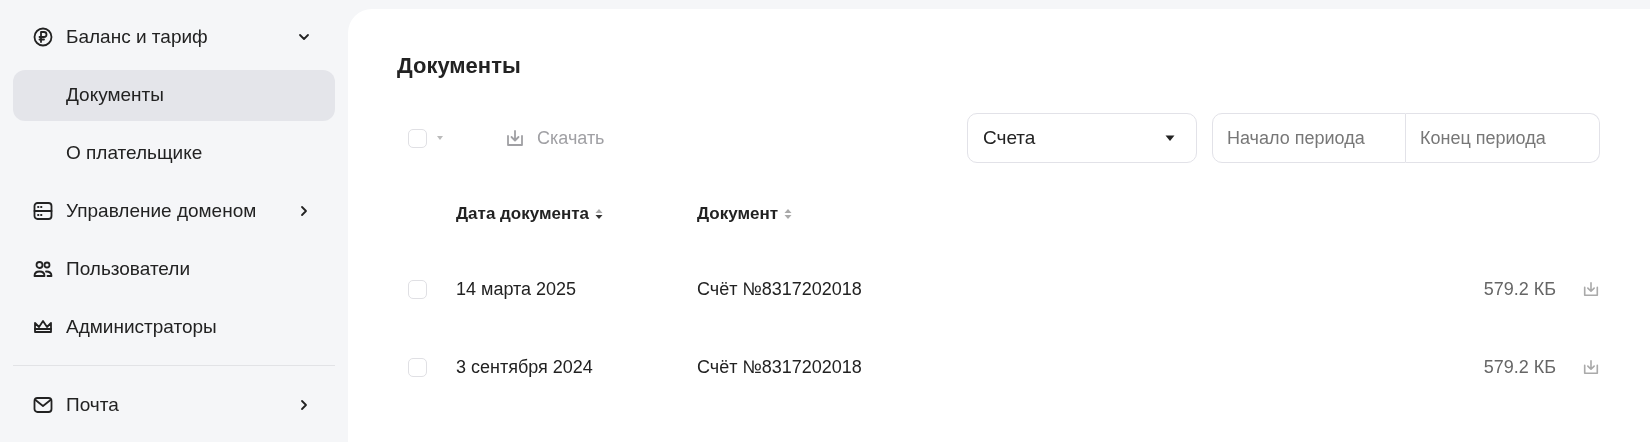 Image resolution: width=1650 pixels, height=442 pixels. I want to click on nav-item: Документы, so click(174, 95).